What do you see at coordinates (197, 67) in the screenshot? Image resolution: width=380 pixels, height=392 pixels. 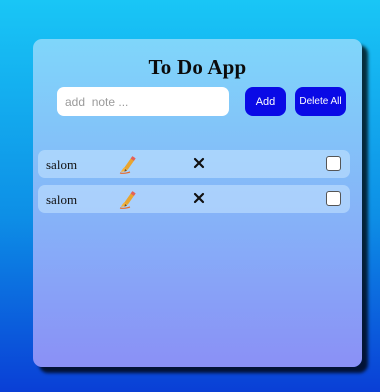 I see `app-title: To Do App` at bounding box center [197, 67].